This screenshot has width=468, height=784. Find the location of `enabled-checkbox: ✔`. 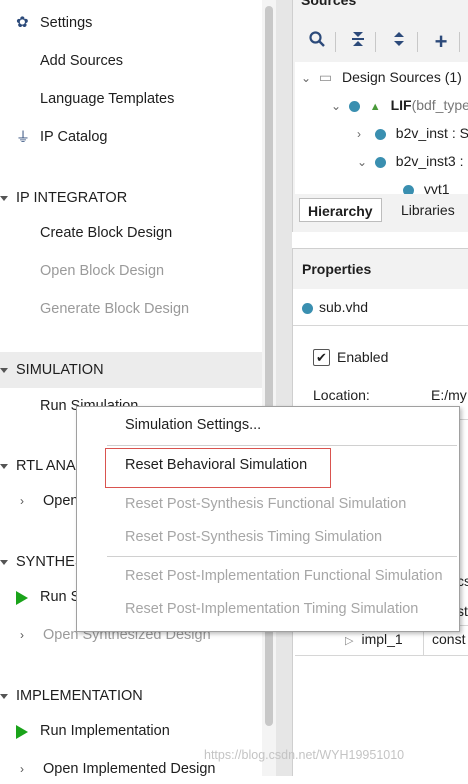

enabled-checkbox: ✔ is located at coordinates (321, 357).